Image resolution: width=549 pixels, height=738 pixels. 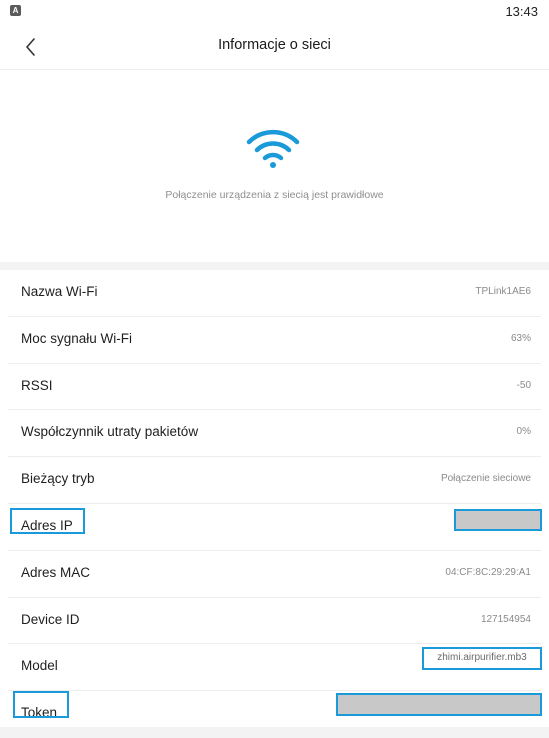 I want to click on row-rssi: RSSI -50, so click(x=274, y=387).